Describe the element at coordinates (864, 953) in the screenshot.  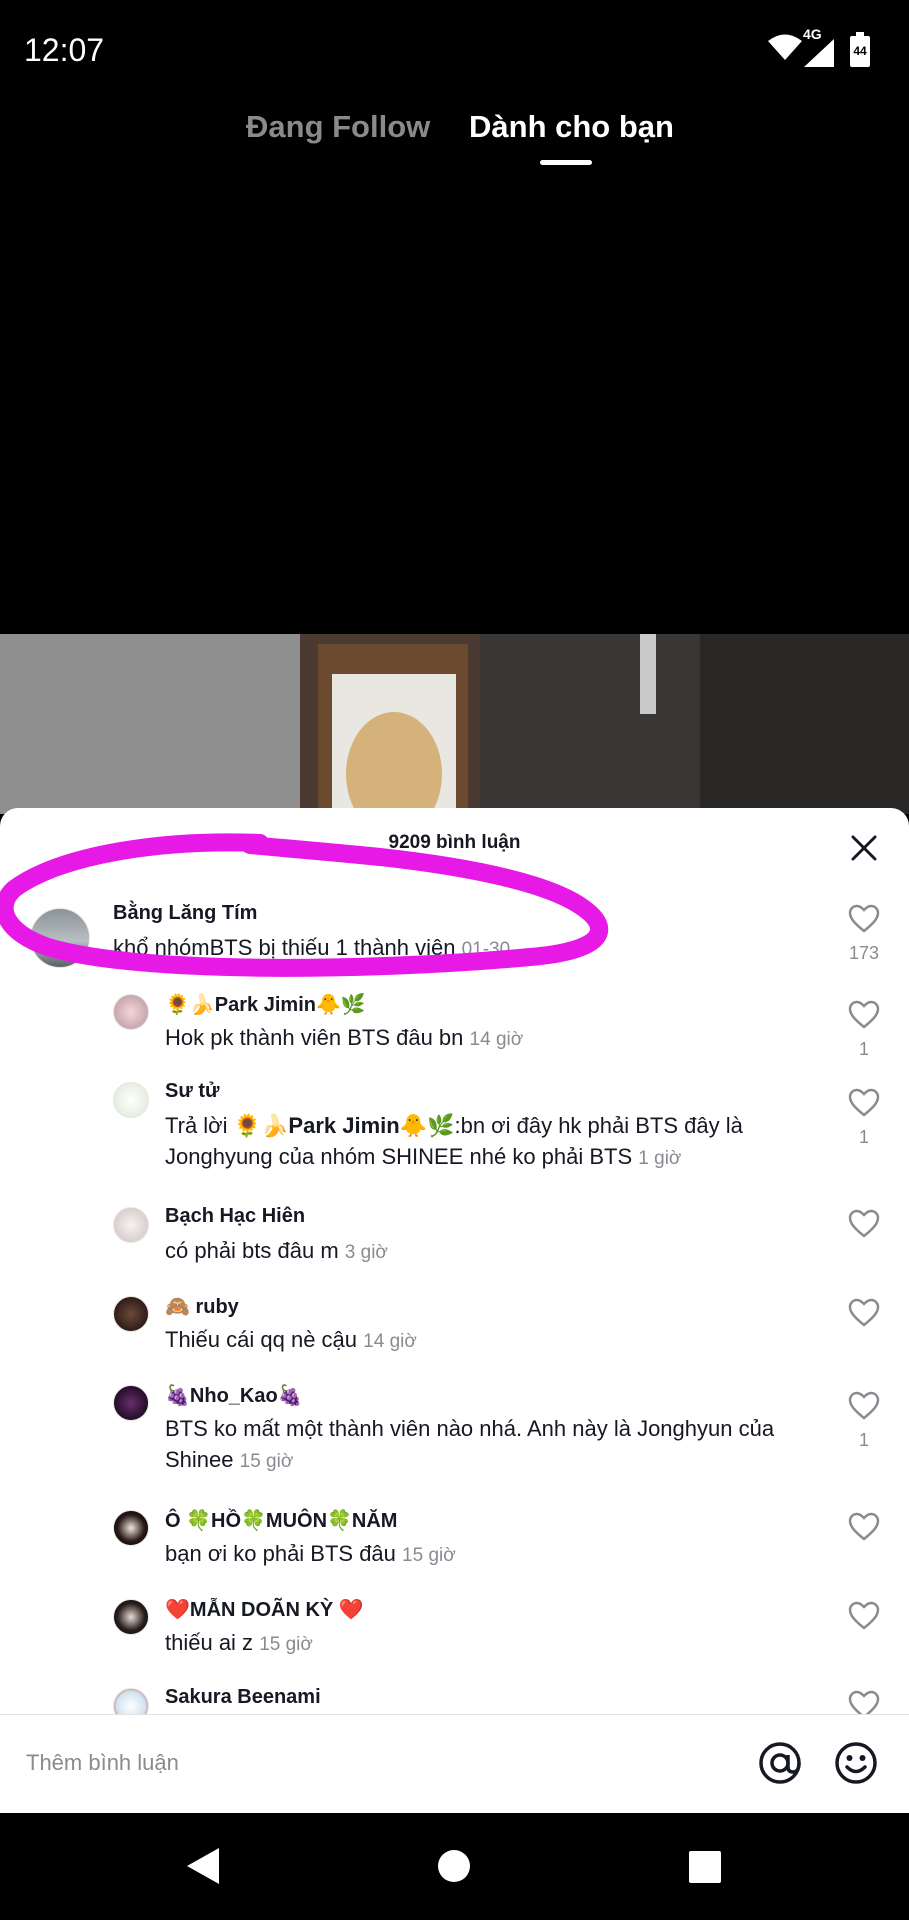
I see `like-count: 173` at that location.